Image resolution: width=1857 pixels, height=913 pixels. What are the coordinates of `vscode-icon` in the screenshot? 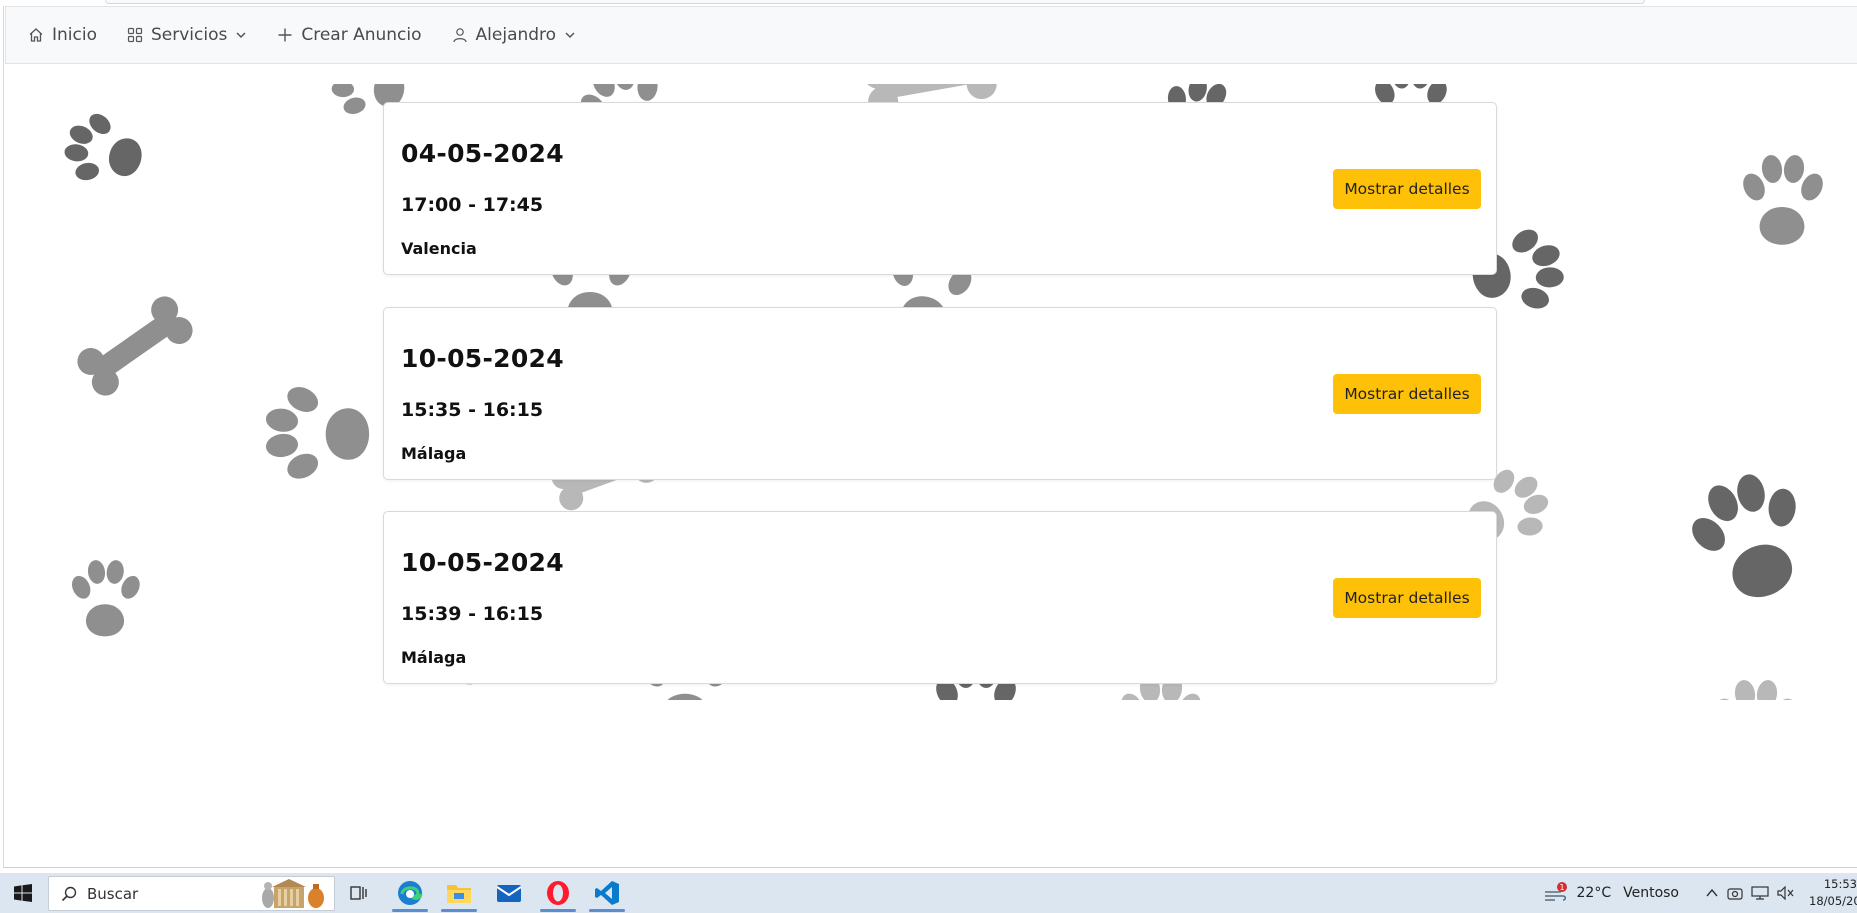 It's located at (607, 893).